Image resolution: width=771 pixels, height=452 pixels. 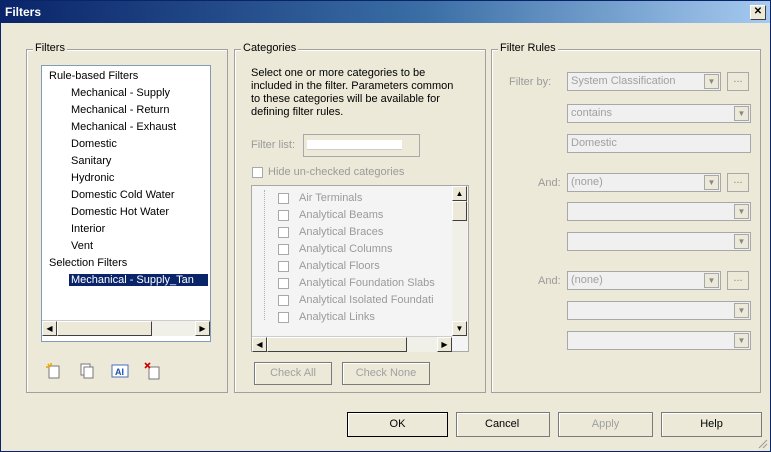 I want to click on hide-unchecked-label: Hide un-checked categories, so click(x=336, y=172).